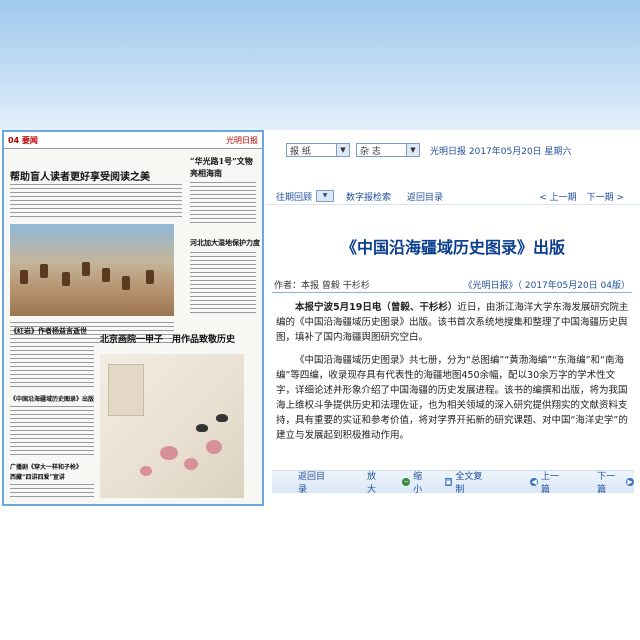  I want to click on prev-article-button: ◀ 上一篇, so click(548, 482).